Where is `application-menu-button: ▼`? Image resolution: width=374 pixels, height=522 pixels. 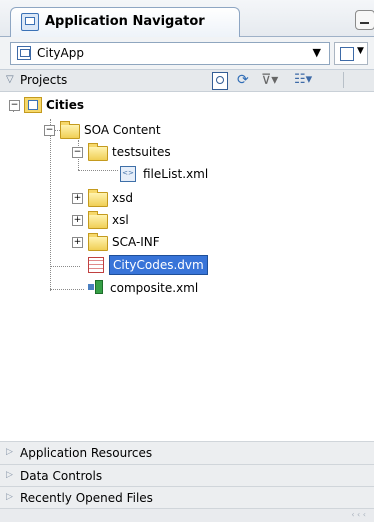
application-menu-button: ▼ is located at coordinates (351, 53).